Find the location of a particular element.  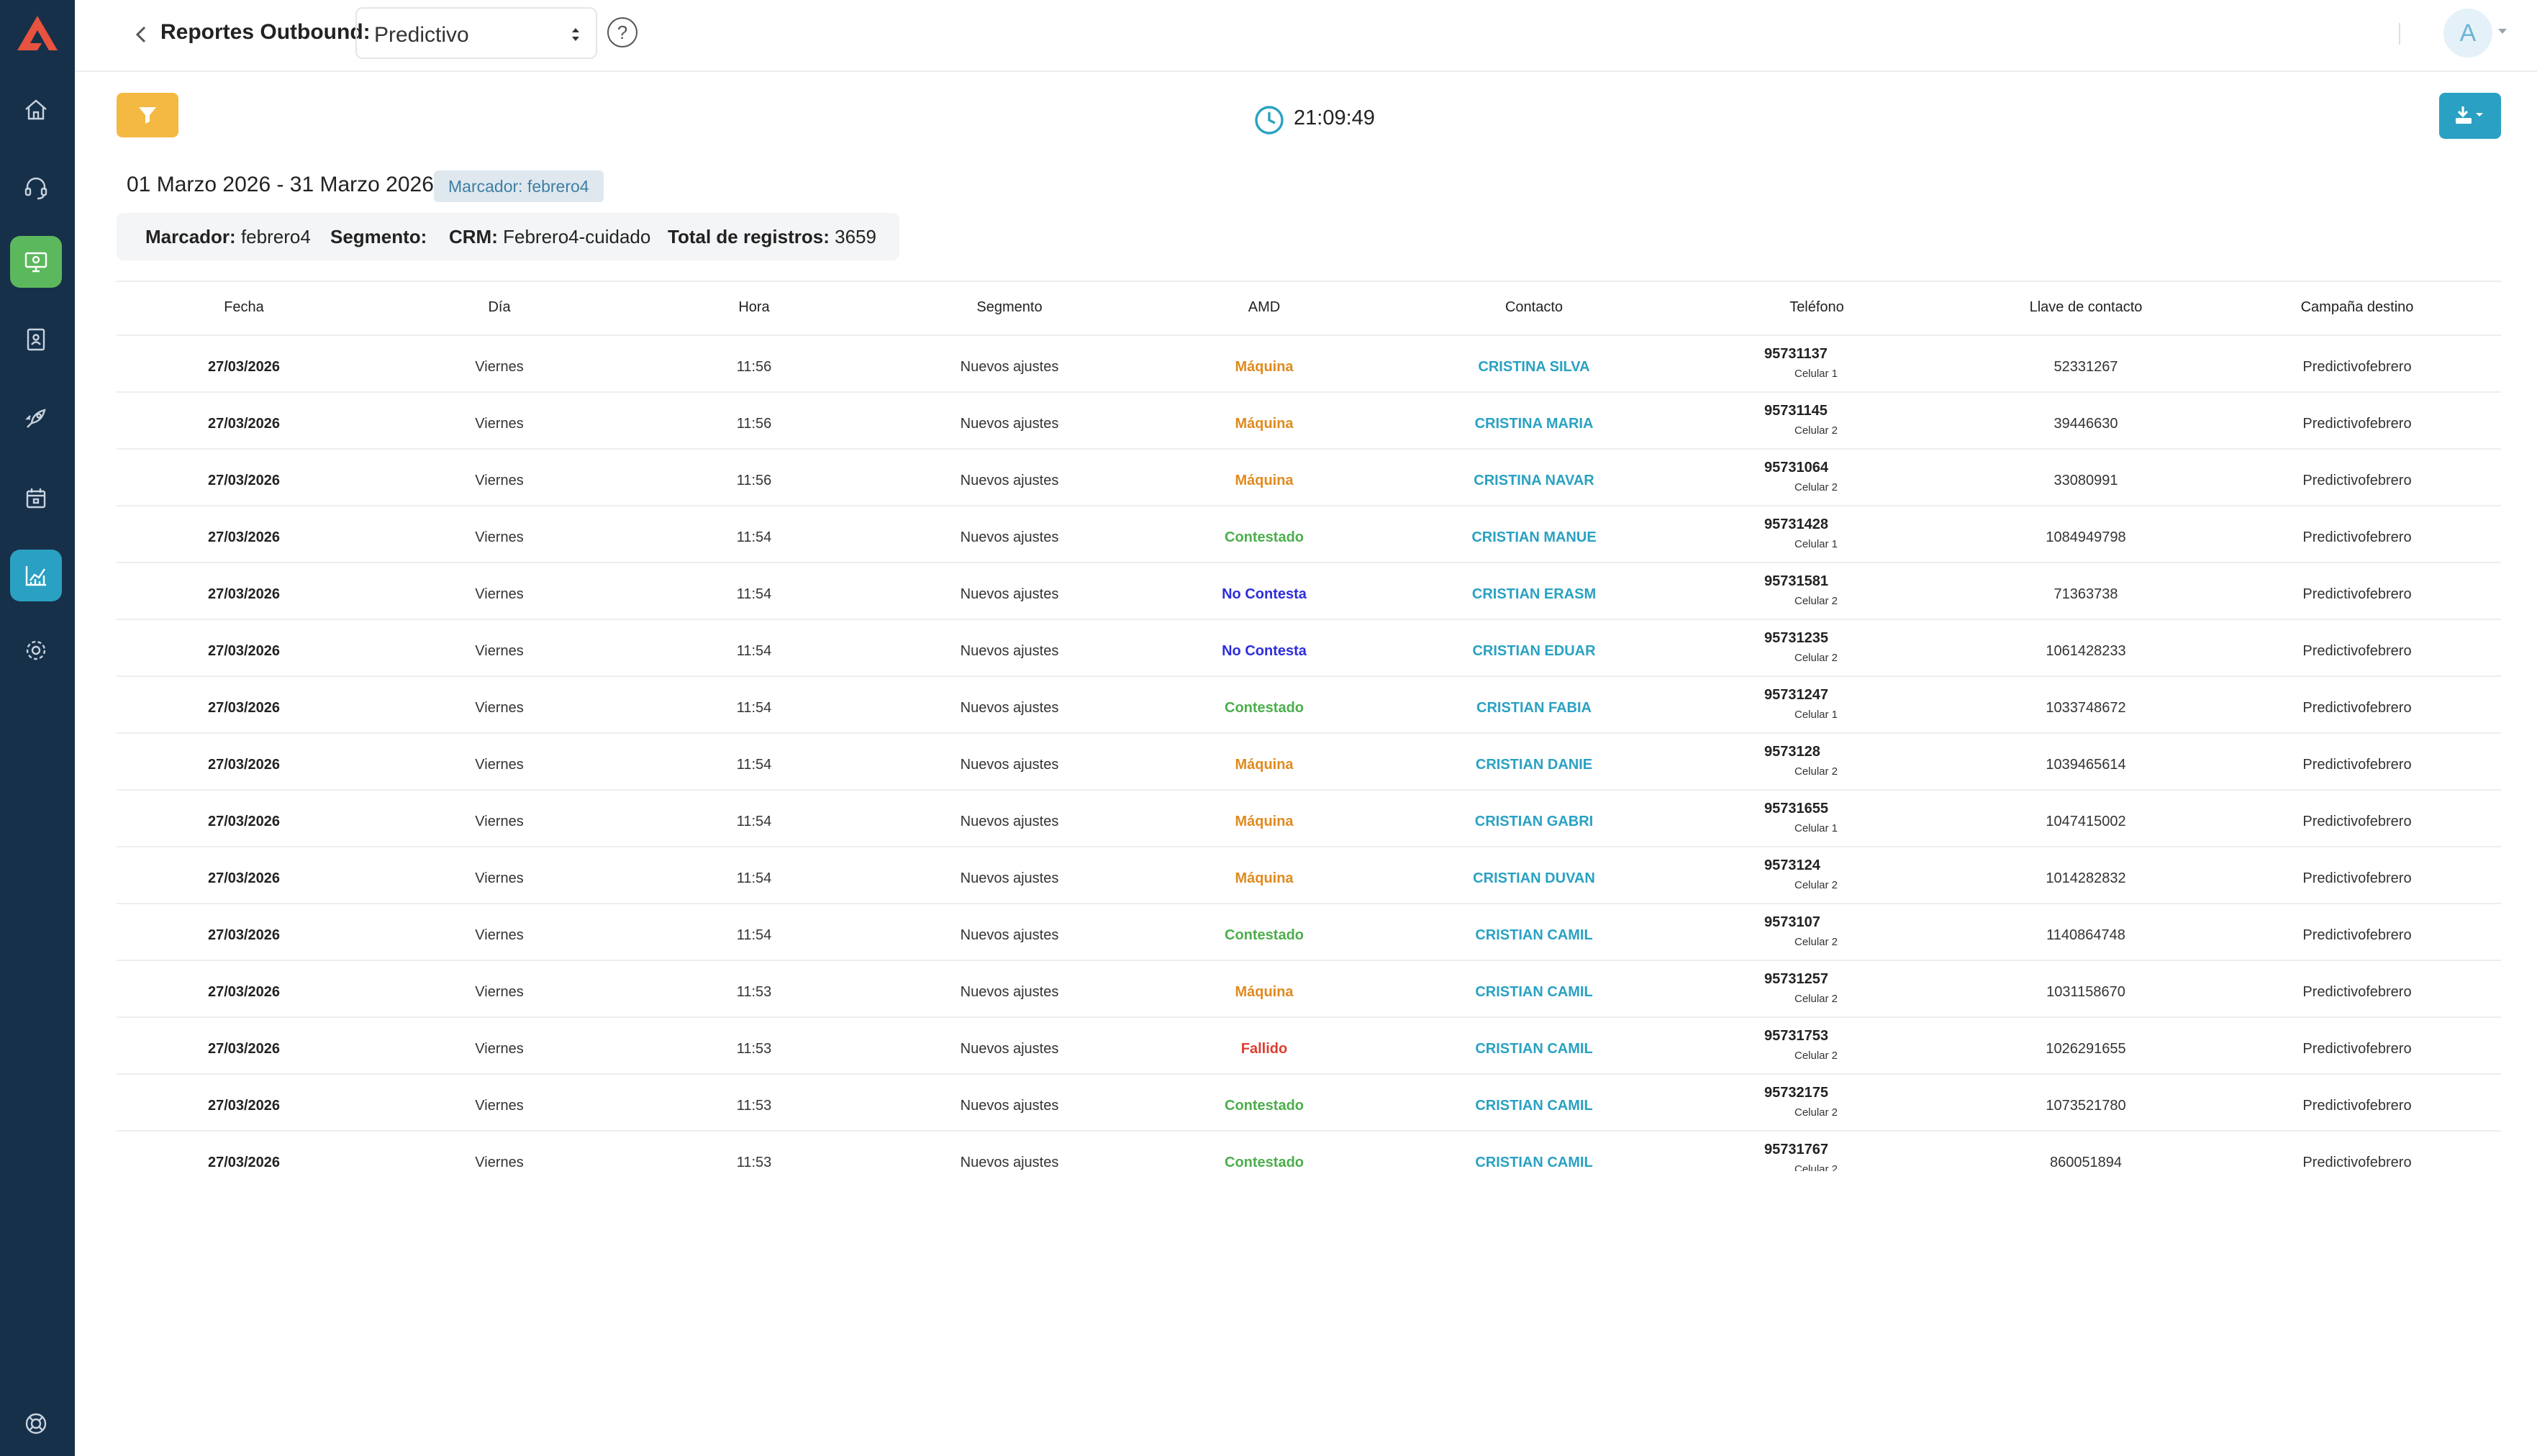

reports-chart-icon is located at coordinates (35, 576).